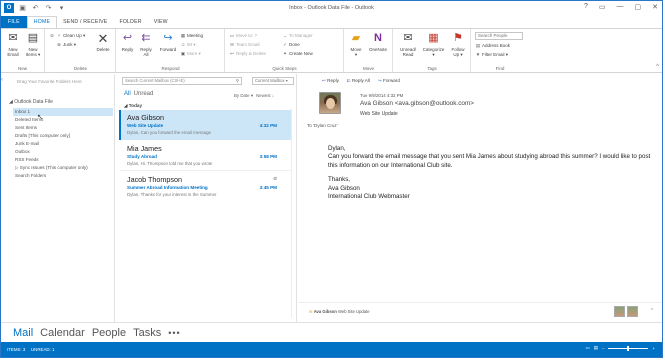  I want to click on message-time: 4:32 PM, so click(268, 125).